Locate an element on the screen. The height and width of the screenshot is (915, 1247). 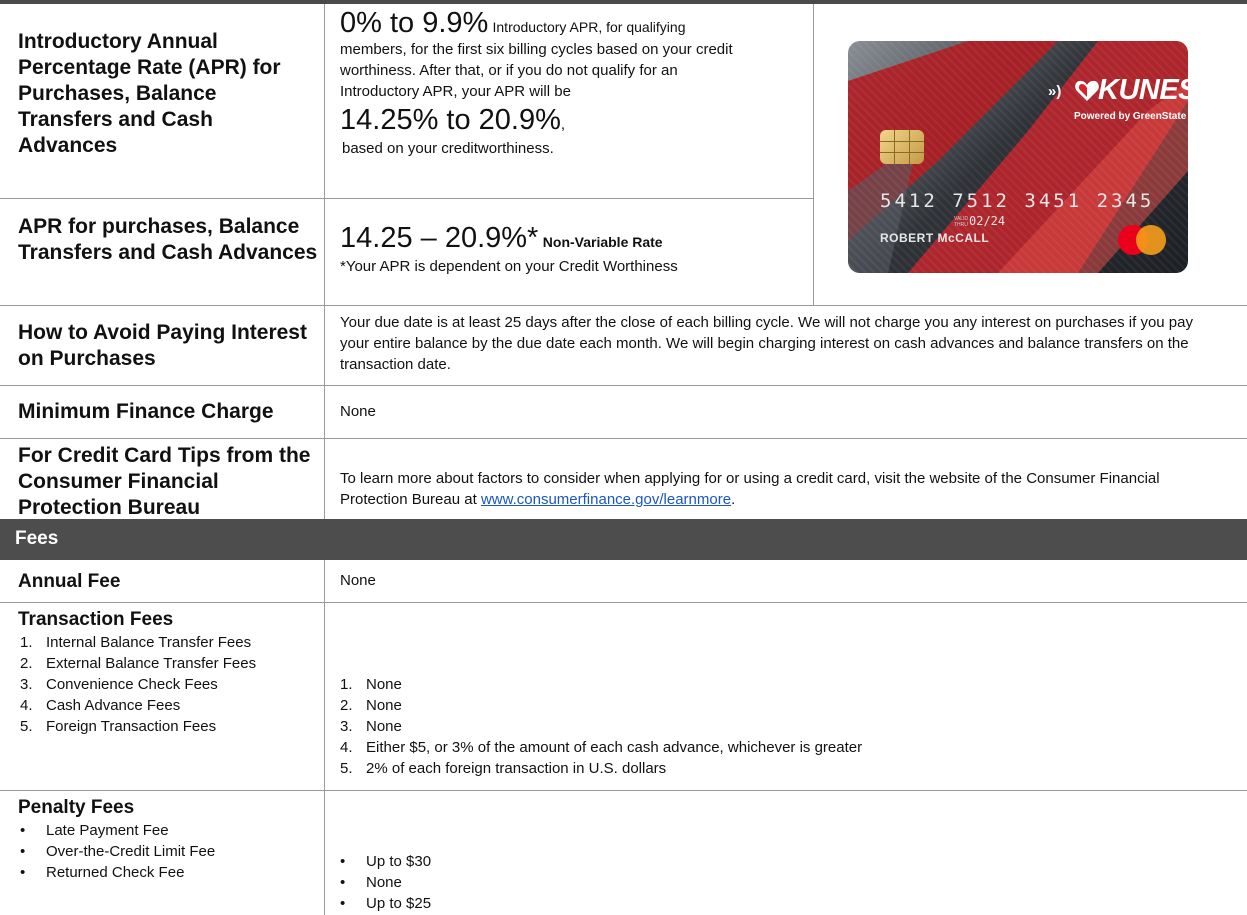
intro-apr-rate: 0% to 9.9% is located at coordinates (414, 23).